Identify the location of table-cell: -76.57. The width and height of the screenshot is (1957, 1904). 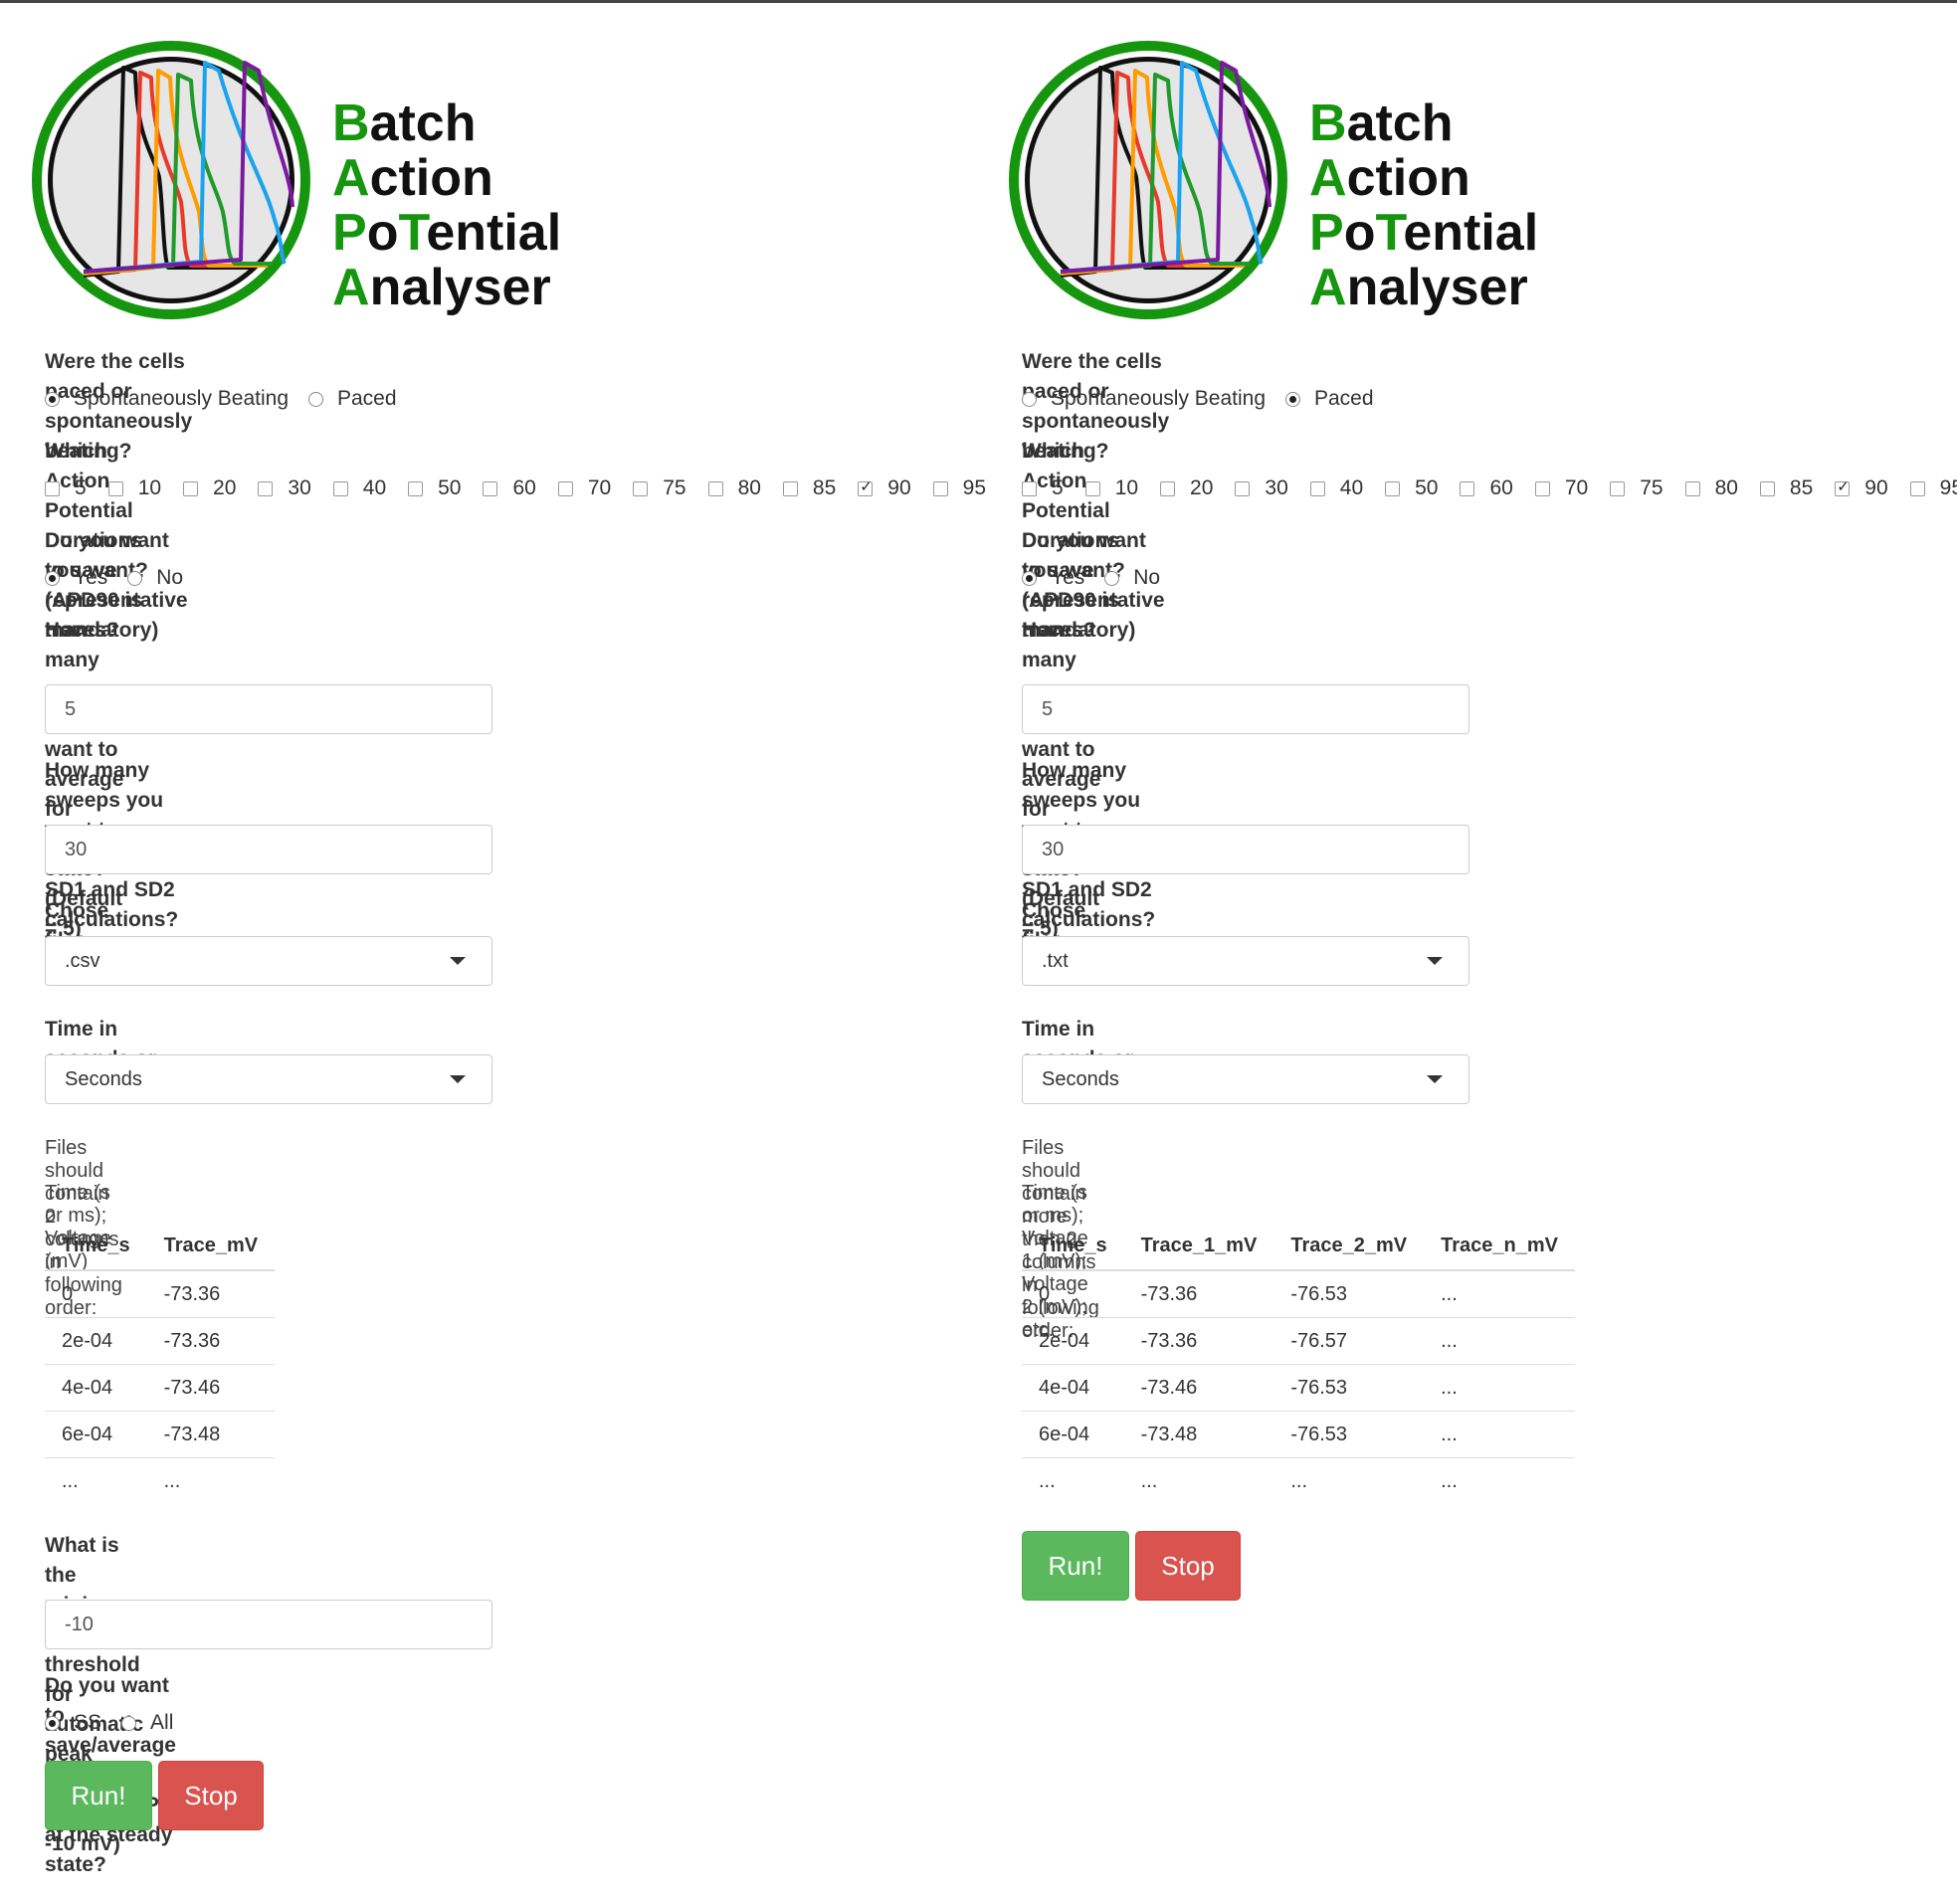
(1349, 1341).